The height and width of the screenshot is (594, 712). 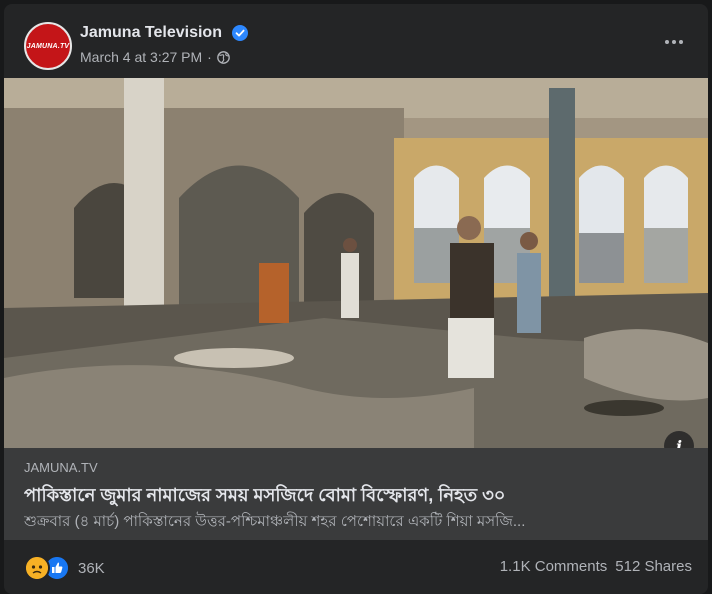 I want to click on page-avatar: JAMUNA.TV, so click(x=48, y=46).